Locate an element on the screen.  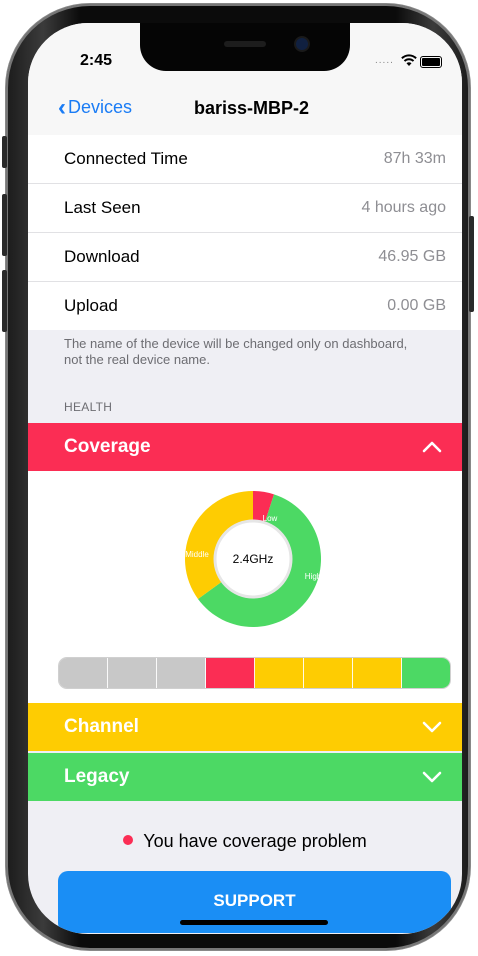
coverage-segment-bar is located at coordinates (254, 673).